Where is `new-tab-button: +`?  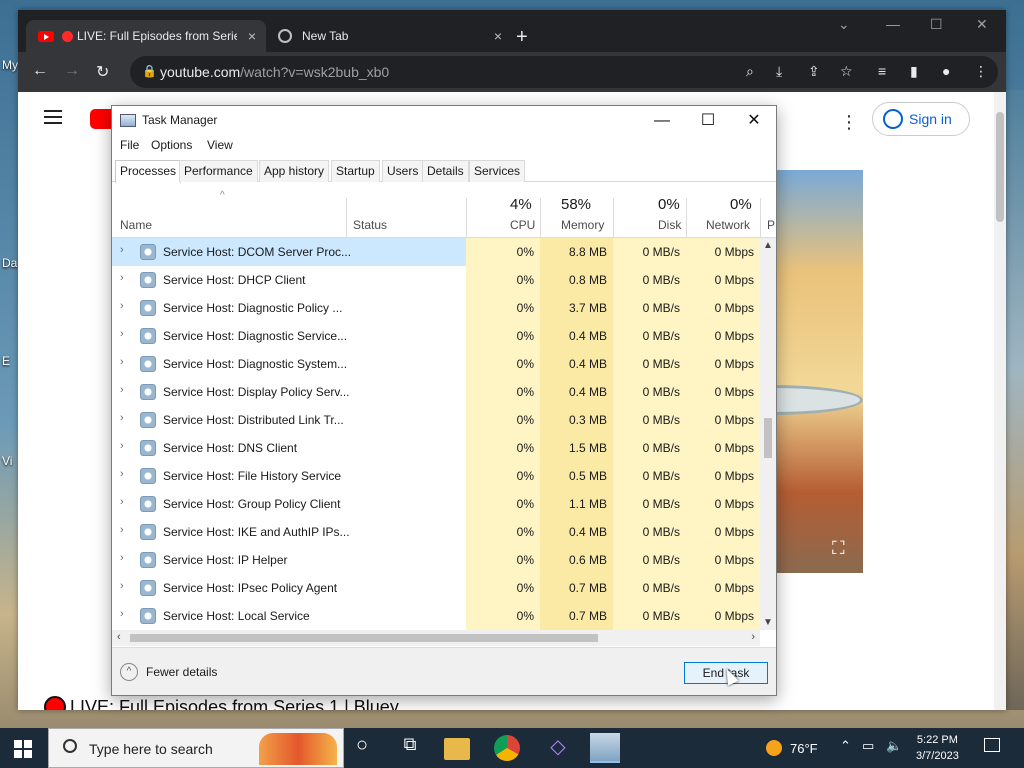
new-tab-button: + is located at coordinates (522, 37).